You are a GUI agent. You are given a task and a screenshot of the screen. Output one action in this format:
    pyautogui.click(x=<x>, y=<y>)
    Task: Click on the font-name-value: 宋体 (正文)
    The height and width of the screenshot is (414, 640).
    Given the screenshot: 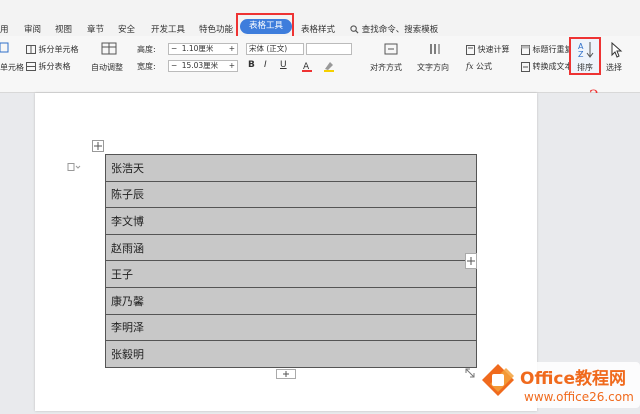 What is the action you would take?
    pyautogui.click(x=268, y=48)
    